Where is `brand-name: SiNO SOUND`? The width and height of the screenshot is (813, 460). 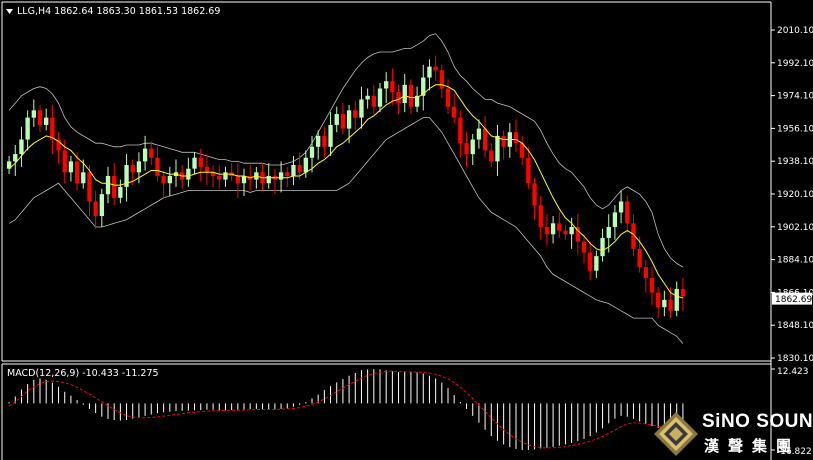 brand-name: SiNO SOUND is located at coordinates (757, 421).